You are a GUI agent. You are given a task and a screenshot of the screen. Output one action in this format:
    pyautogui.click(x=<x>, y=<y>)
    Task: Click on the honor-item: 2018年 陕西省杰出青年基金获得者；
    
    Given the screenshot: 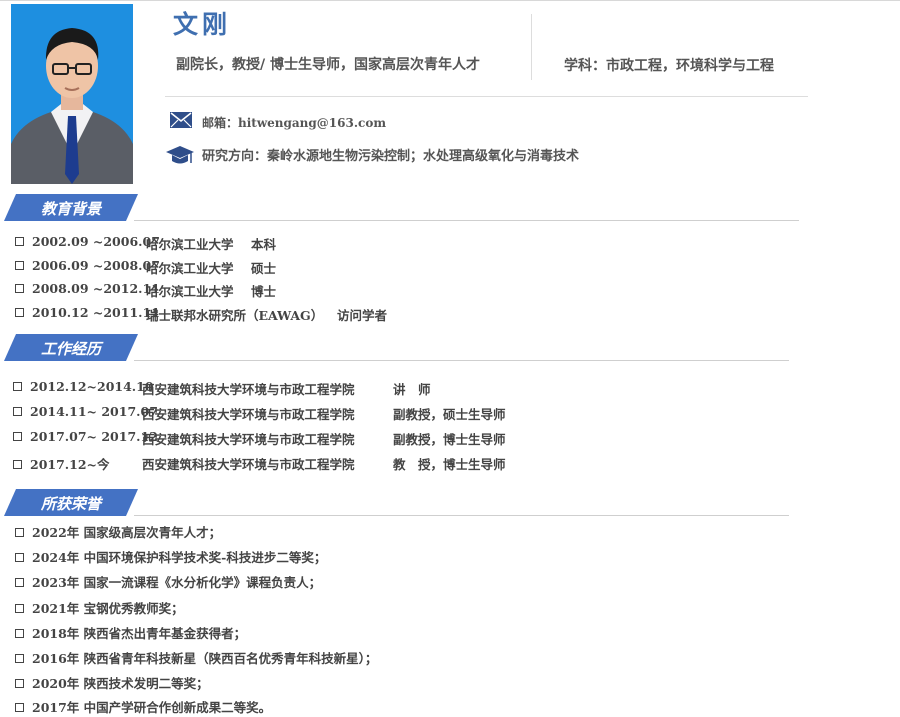 What is the action you would take?
    pyautogui.click(x=130, y=632)
    